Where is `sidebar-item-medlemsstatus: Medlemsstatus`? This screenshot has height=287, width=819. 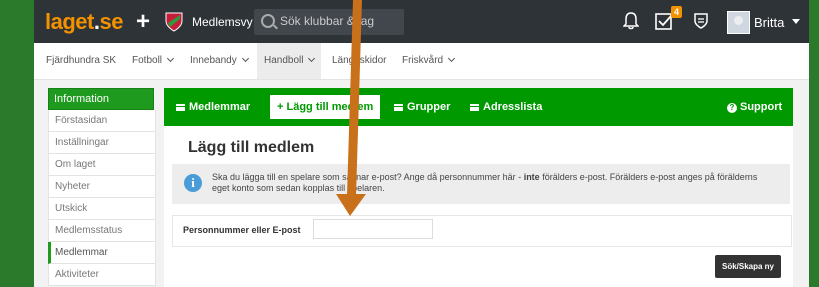
sidebar-item-medlemsstatus: Medlemsstatus is located at coordinates (102, 231).